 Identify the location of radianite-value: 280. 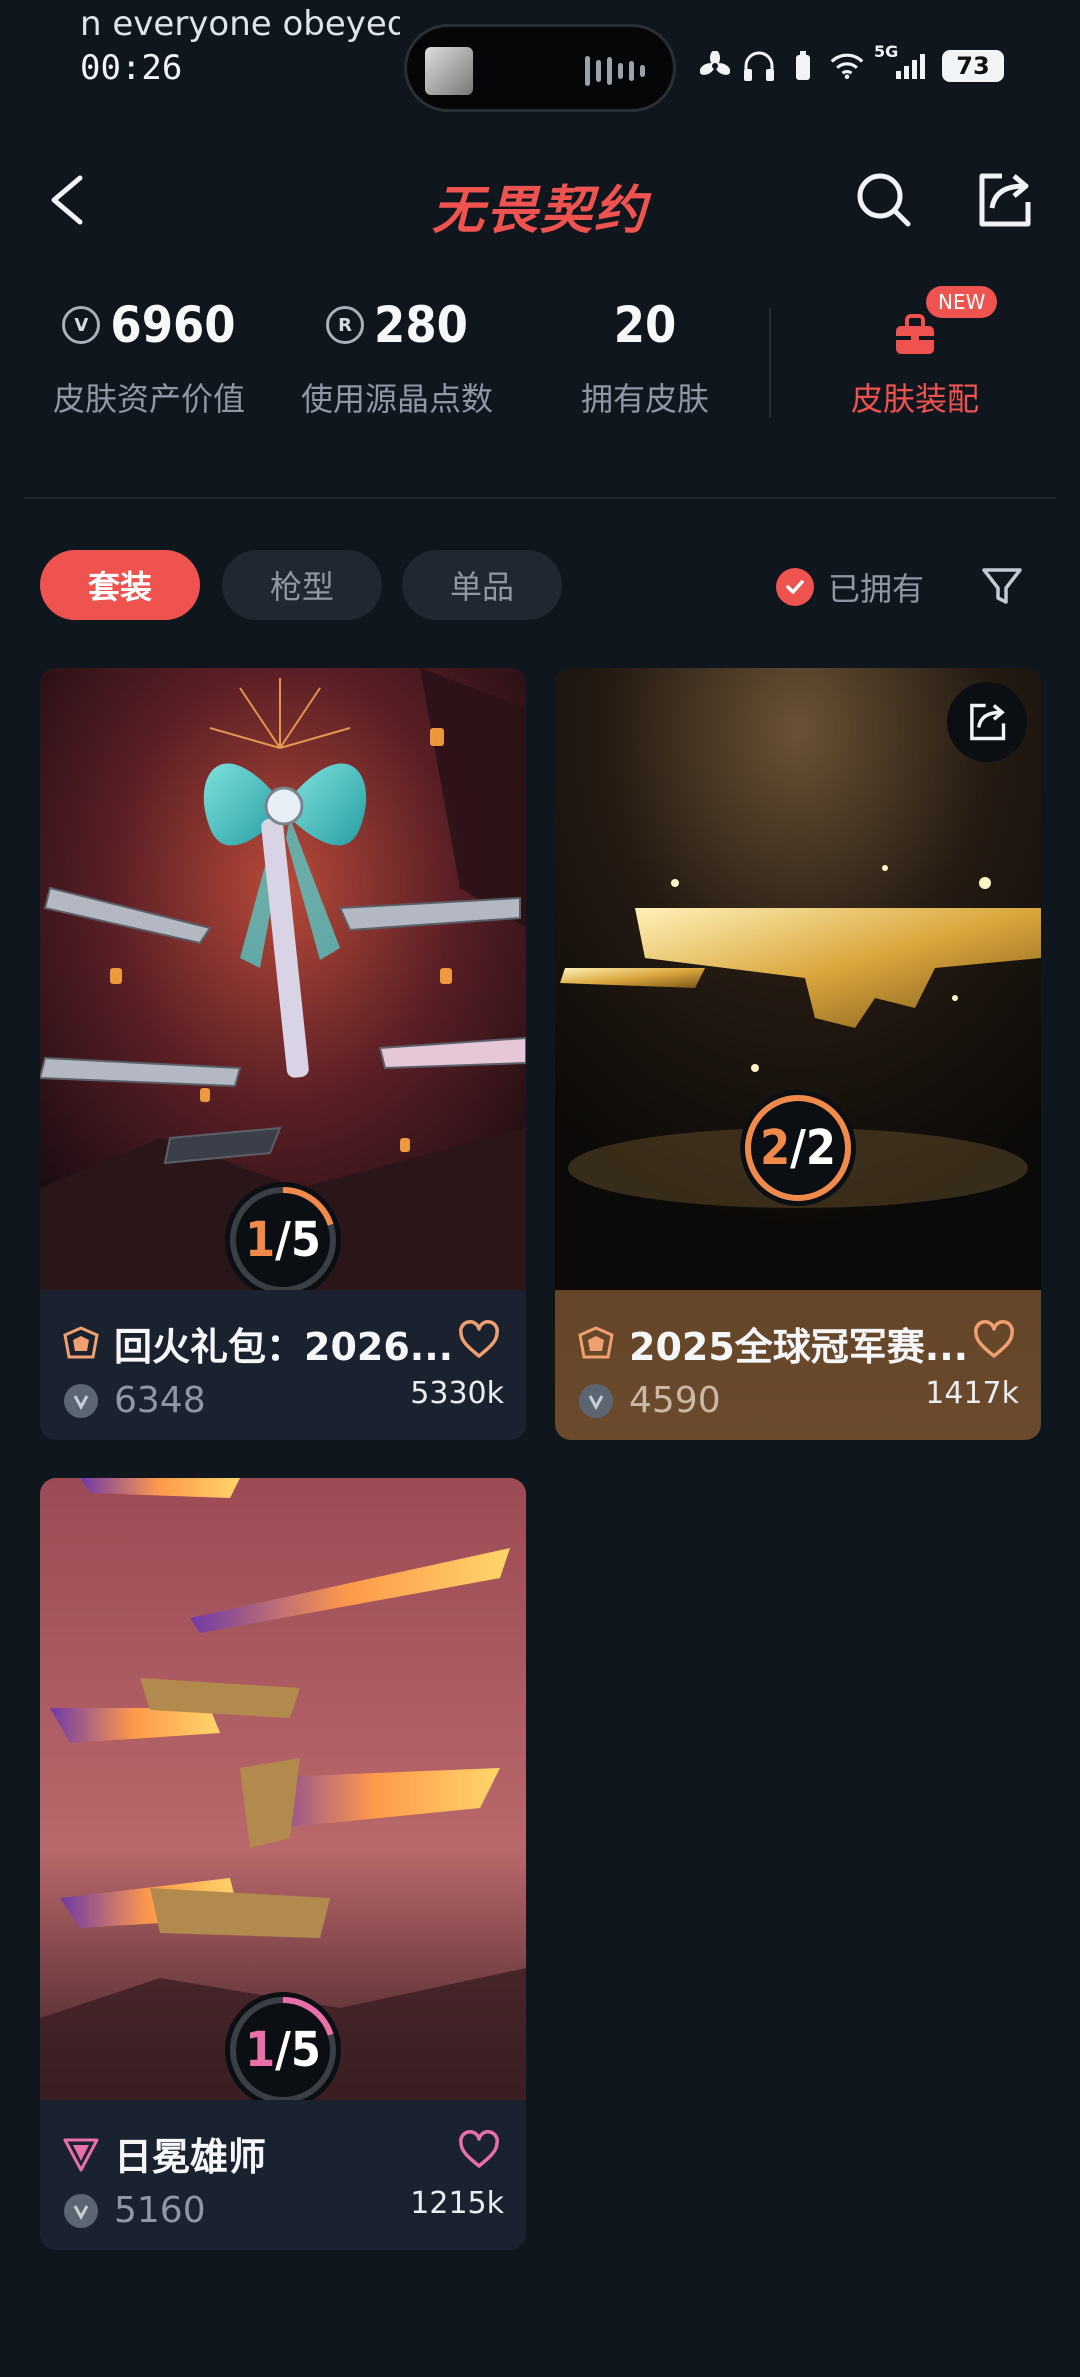
(421, 325).